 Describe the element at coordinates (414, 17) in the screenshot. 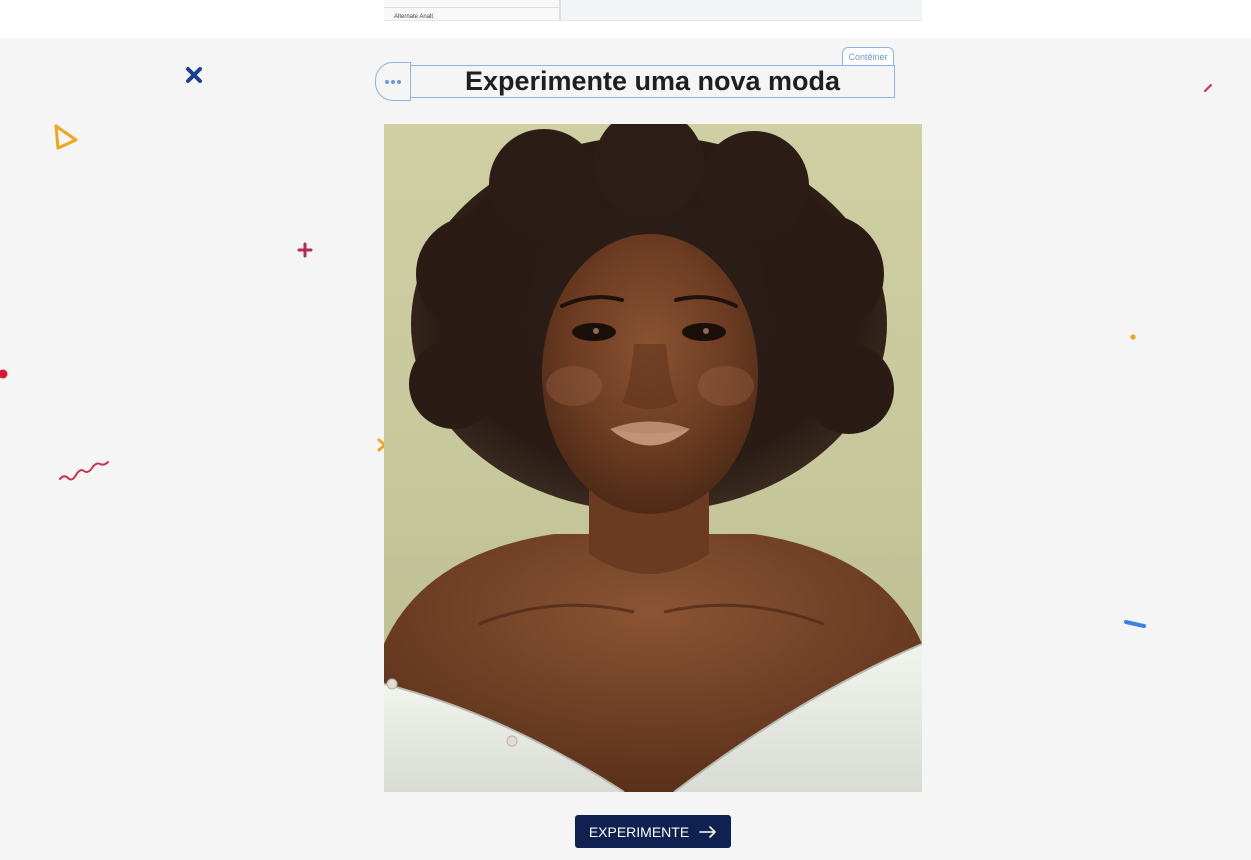

I see `preview-label: Alternate Analt` at that location.